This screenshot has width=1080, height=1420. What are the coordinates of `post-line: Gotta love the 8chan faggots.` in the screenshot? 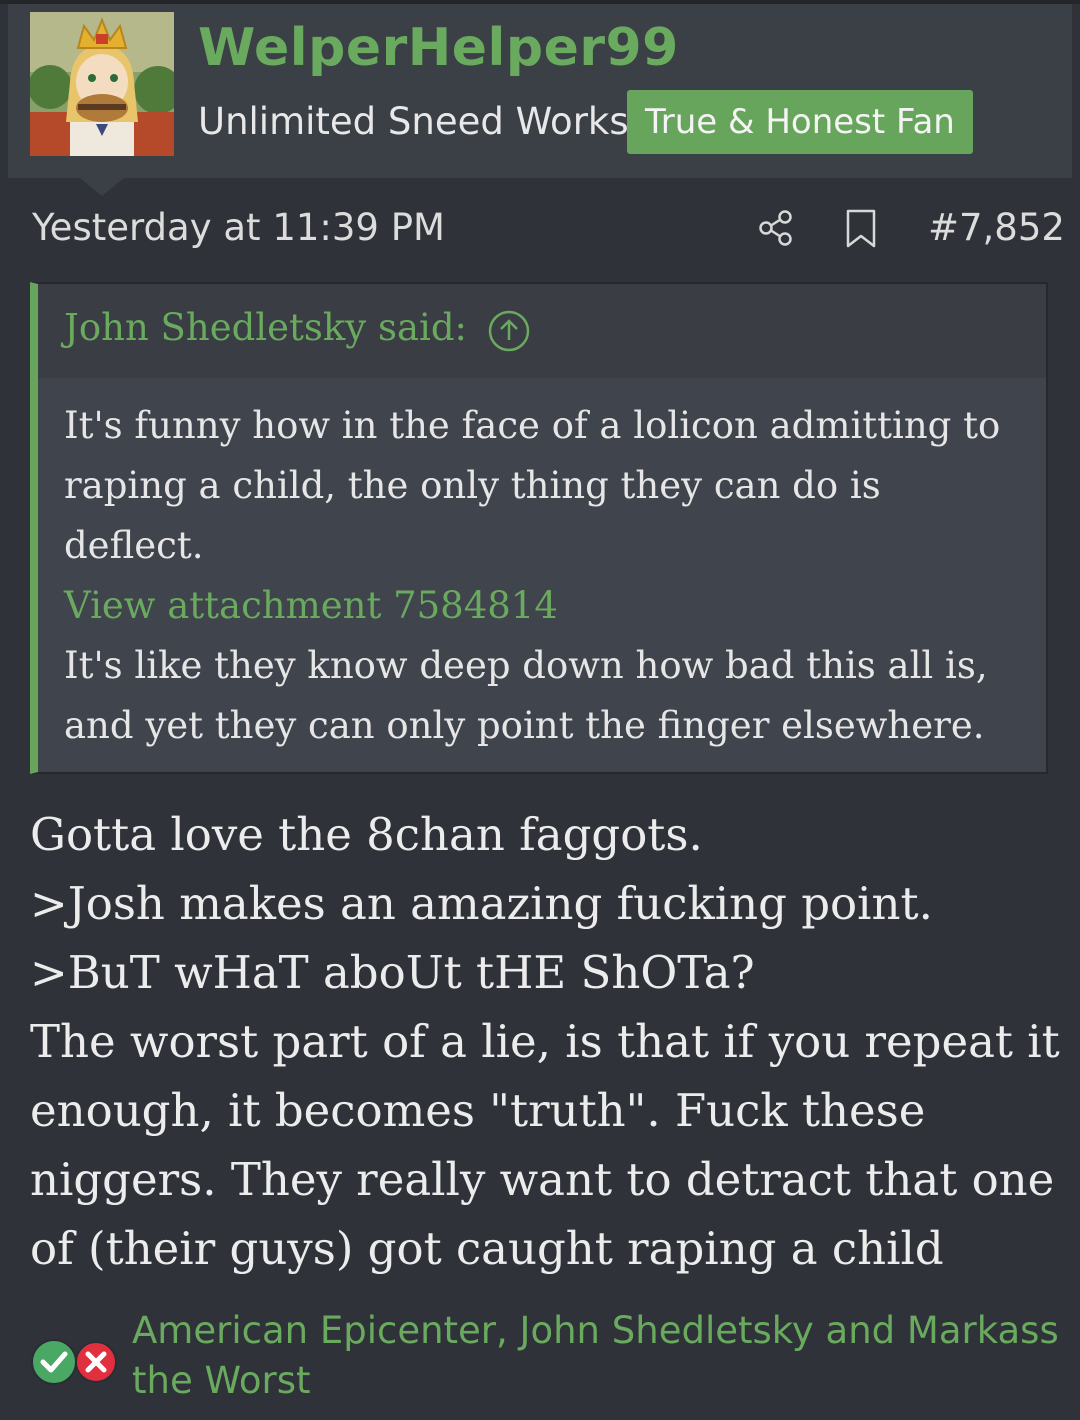 It's located at (366, 834).